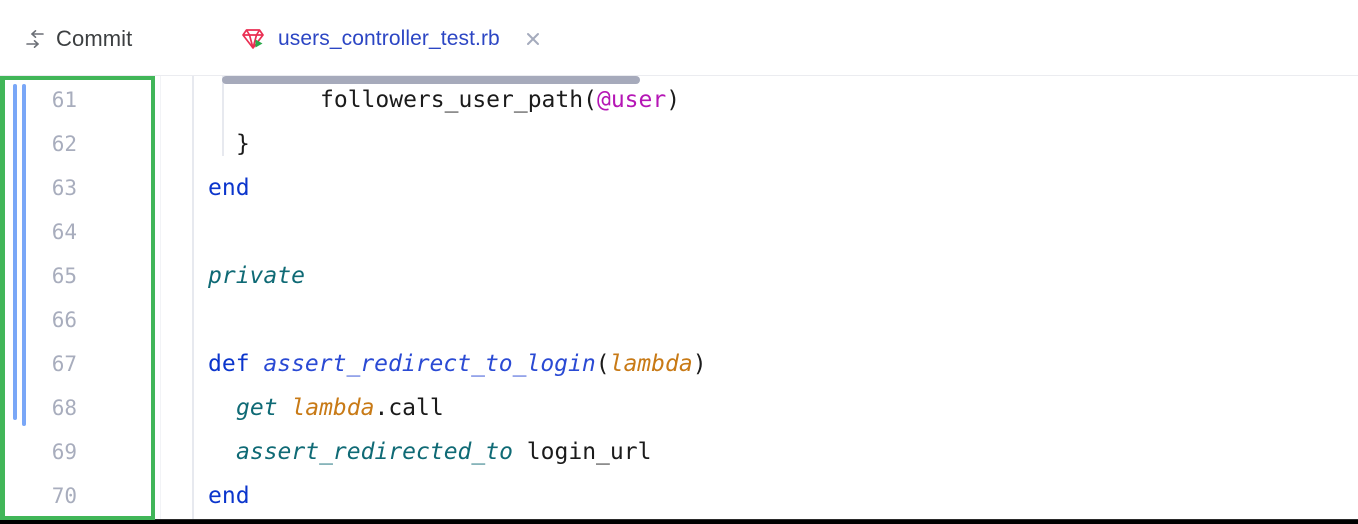 Image resolution: width=1358 pixels, height=524 pixels. Describe the element at coordinates (631, 100) in the screenshot. I see `code-token-ivar: @user` at that location.